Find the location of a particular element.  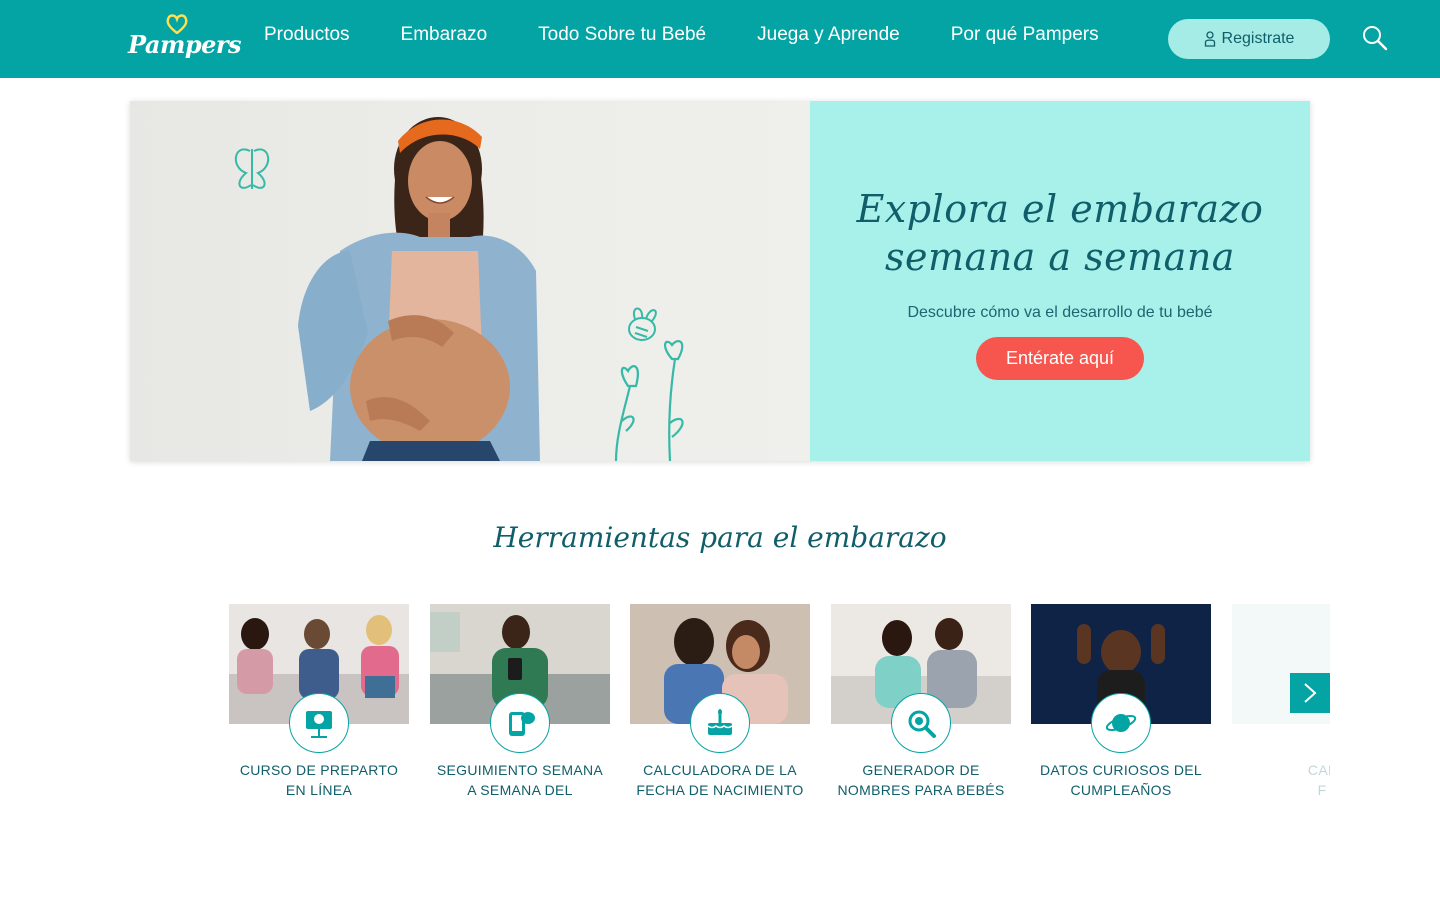

bee-doodle is located at coordinates (642, 324).